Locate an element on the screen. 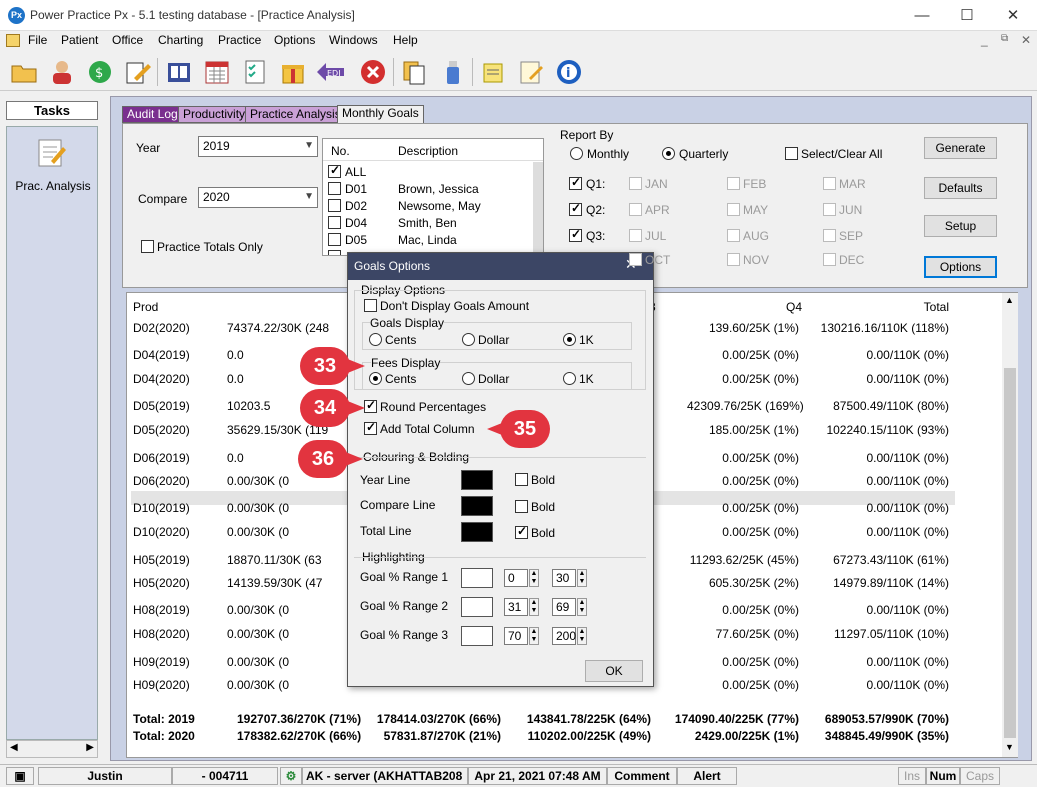 This screenshot has height=787, width=1037. fees-dollar-radio is located at coordinates (468, 378).